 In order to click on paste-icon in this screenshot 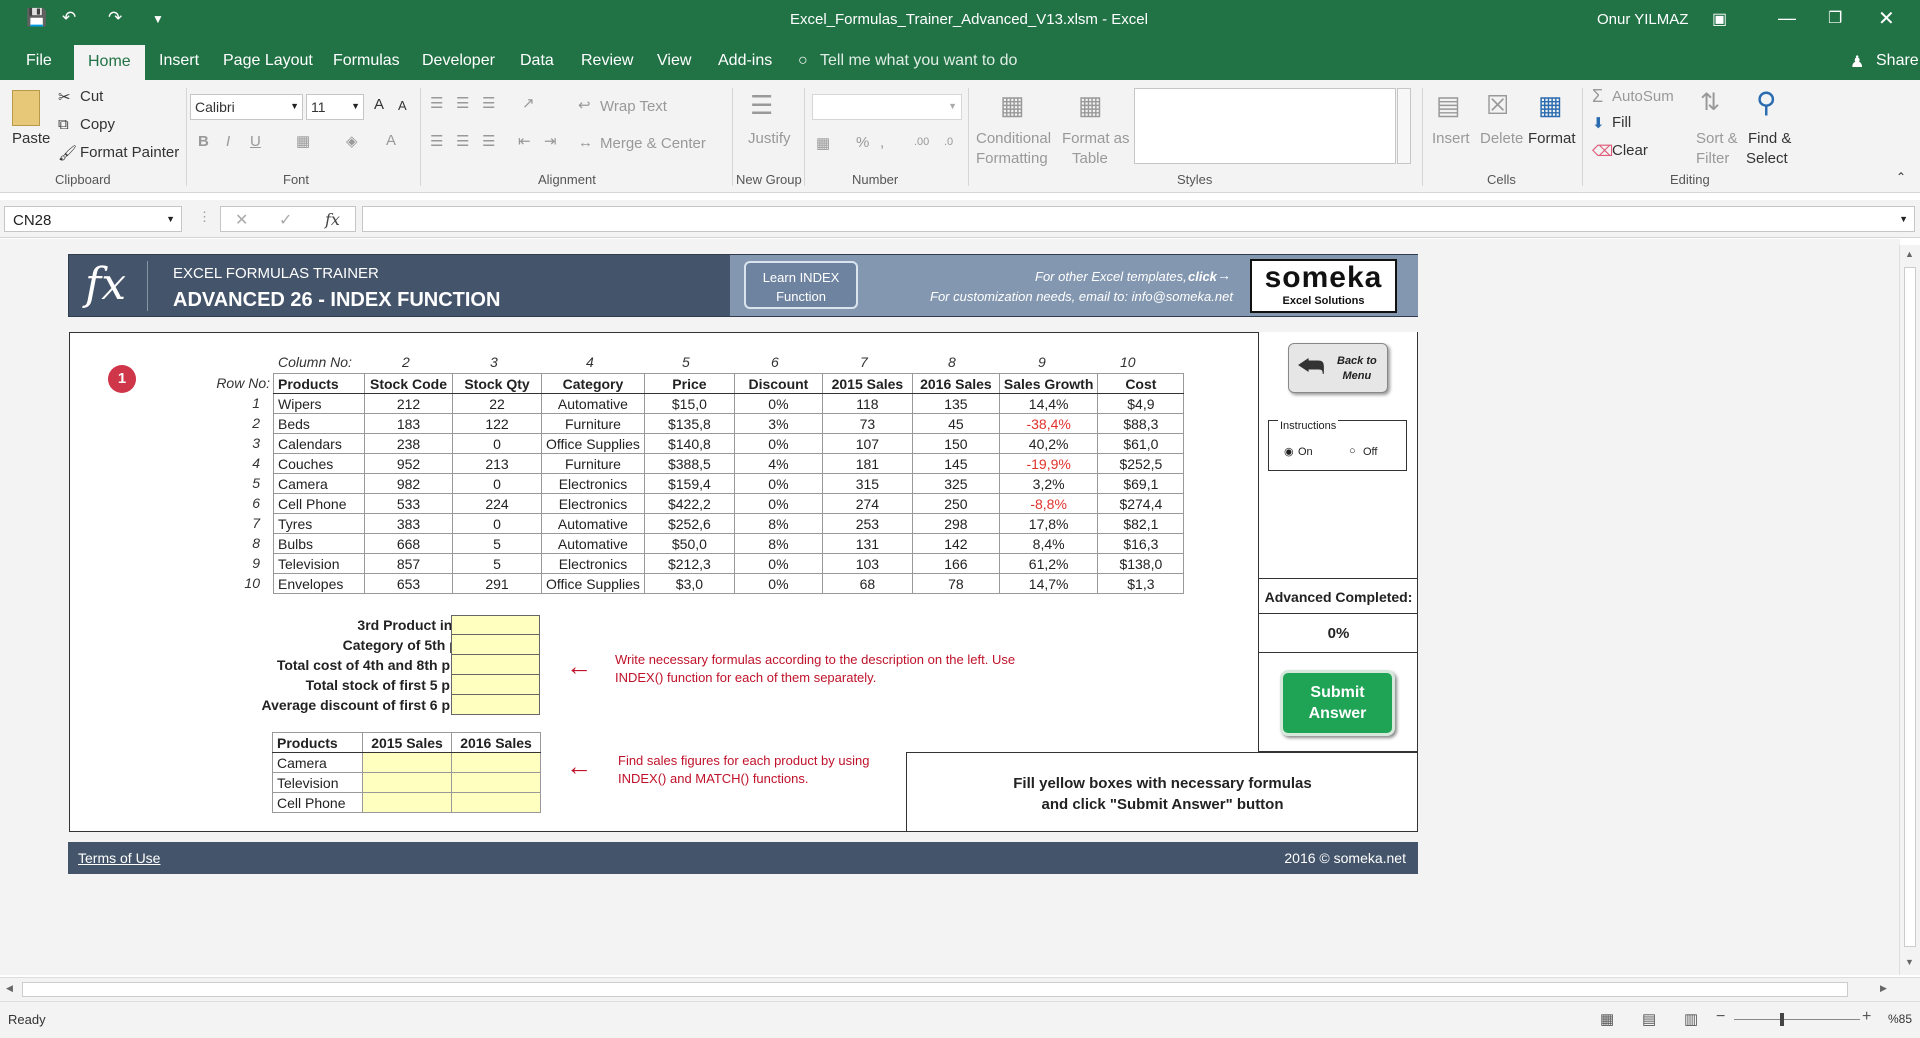, I will do `click(26, 108)`.